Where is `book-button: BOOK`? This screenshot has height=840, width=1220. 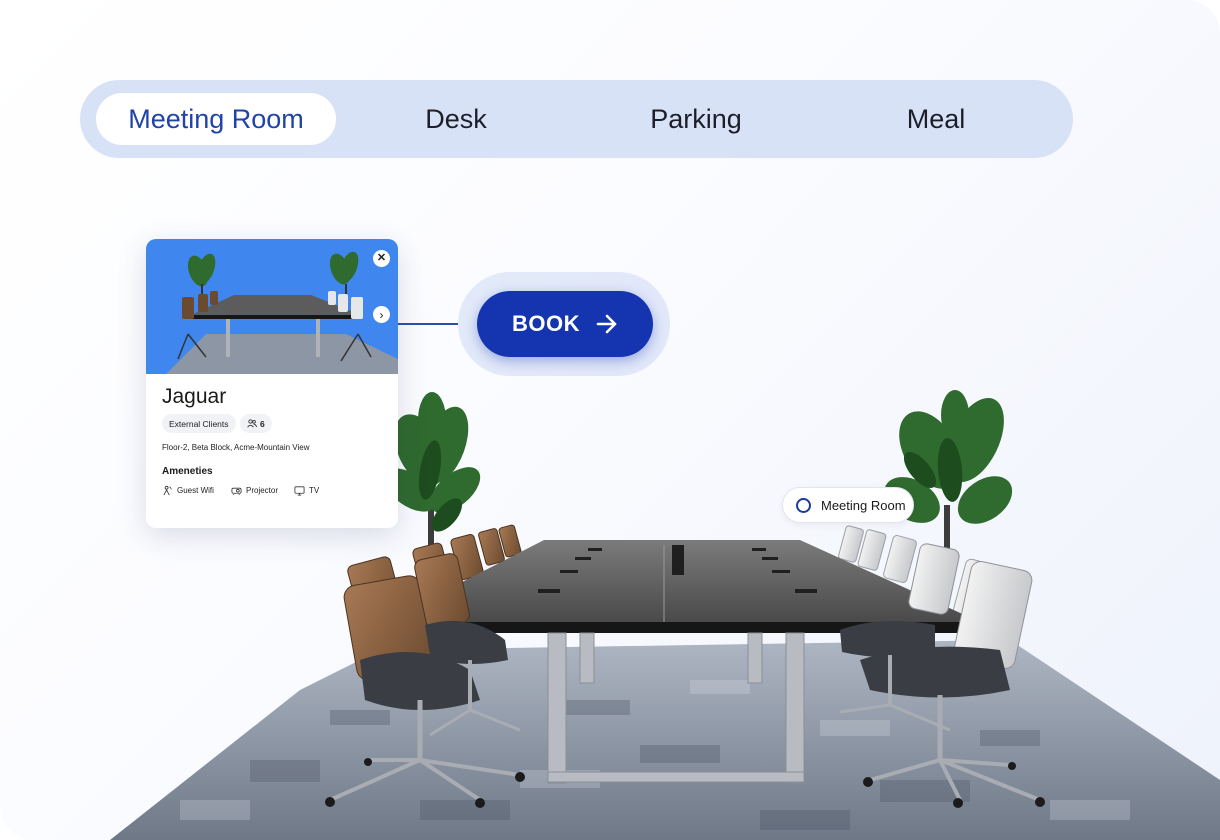
book-button: BOOK is located at coordinates (565, 324).